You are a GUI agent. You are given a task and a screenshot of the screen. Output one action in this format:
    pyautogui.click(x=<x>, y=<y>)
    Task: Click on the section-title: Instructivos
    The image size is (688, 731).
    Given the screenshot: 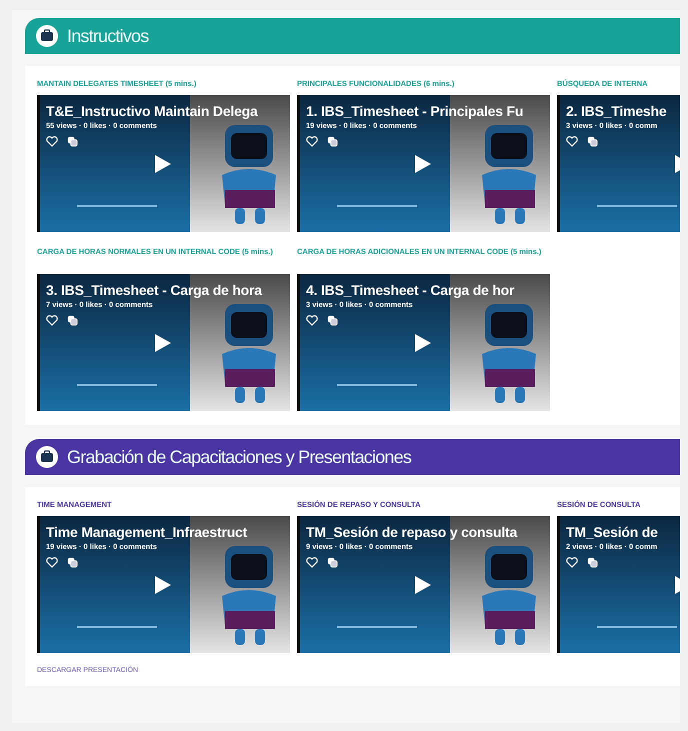 What is the action you would take?
    pyautogui.click(x=107, y=36)
    